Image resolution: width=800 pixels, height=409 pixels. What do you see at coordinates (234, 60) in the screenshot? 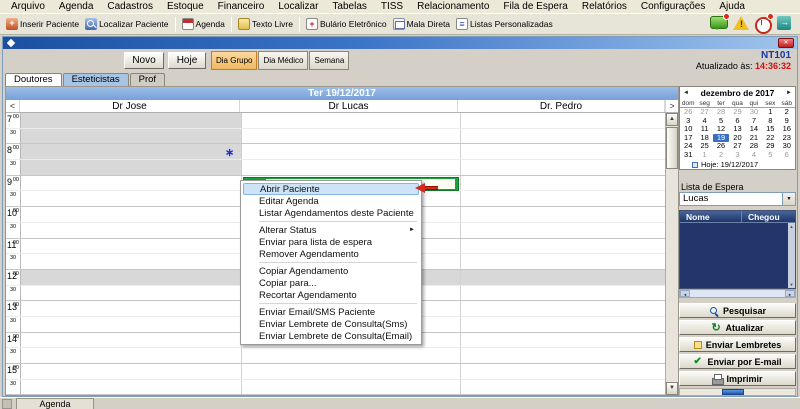
I see `toggle-dia-grupo: Dia Grupo` at bounding box center [234, 60].